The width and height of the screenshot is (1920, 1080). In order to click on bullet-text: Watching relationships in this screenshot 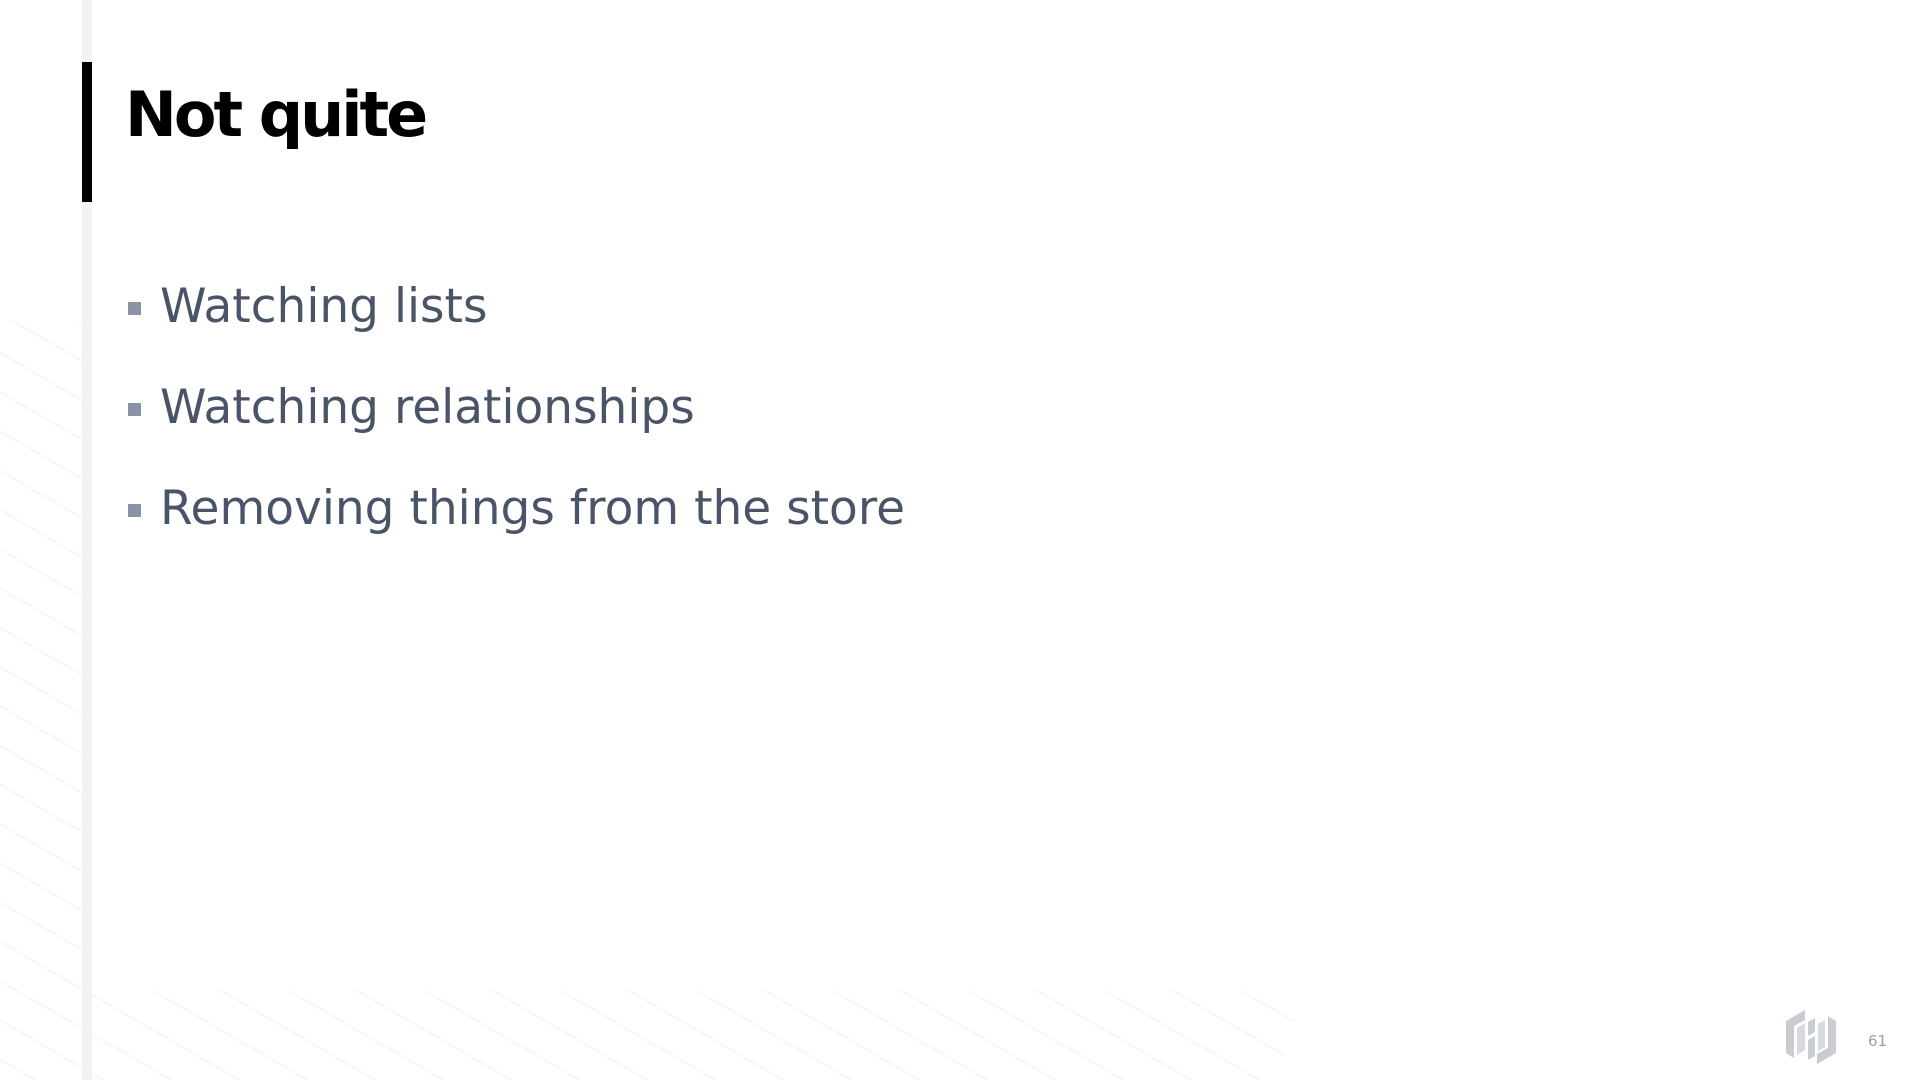, I will do `click(427, 407)`.